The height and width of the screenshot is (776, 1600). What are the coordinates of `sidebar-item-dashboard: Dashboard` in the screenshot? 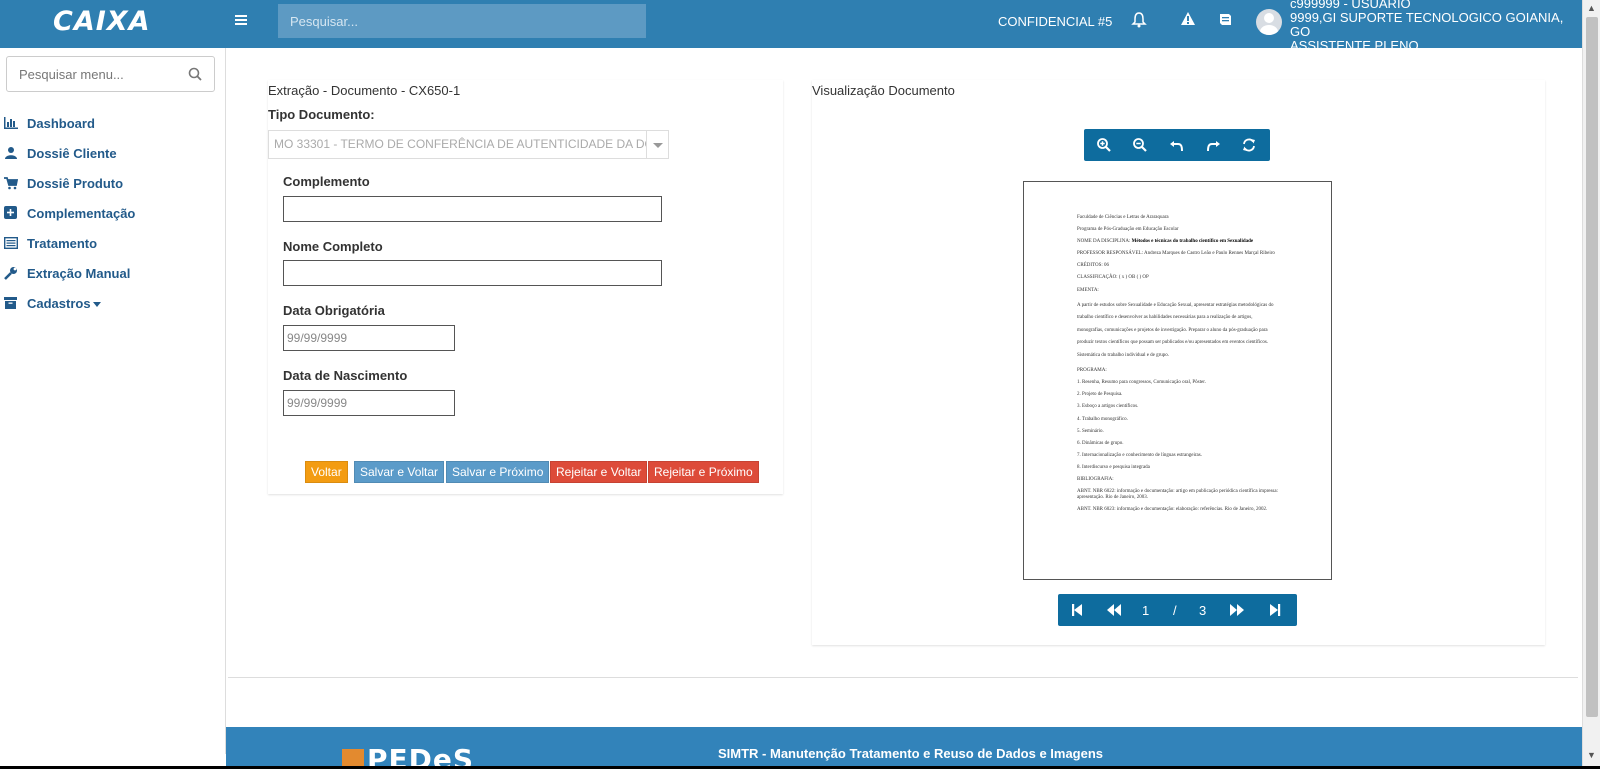 It's located at (69, 123).